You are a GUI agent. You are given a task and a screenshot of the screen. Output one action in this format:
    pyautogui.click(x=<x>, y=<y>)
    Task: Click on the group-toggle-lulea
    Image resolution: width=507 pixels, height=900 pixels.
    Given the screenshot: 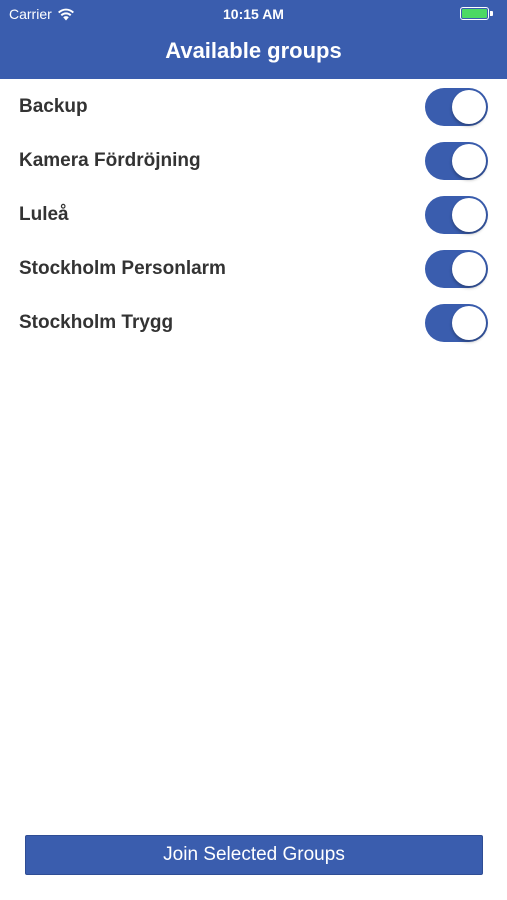 What is the action you would take?
    pyautogui.click(x=456, y=215)
    